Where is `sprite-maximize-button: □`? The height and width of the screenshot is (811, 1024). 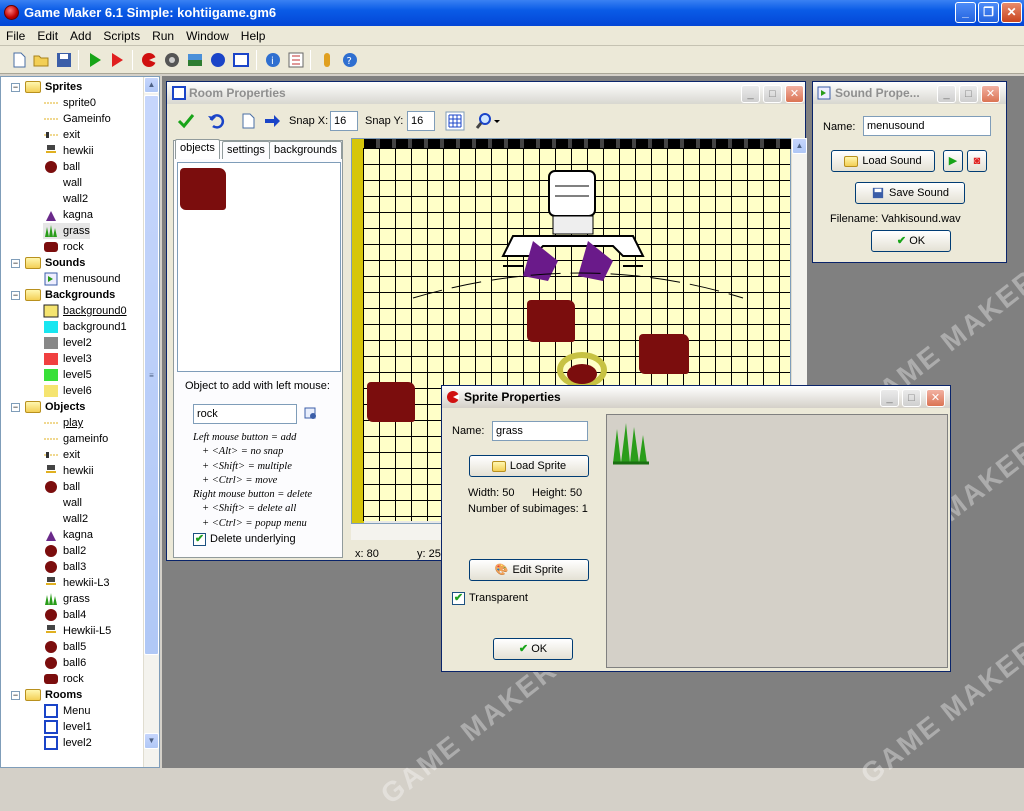
sprite-maximize-button: □ is located at coordinates (911, 398).